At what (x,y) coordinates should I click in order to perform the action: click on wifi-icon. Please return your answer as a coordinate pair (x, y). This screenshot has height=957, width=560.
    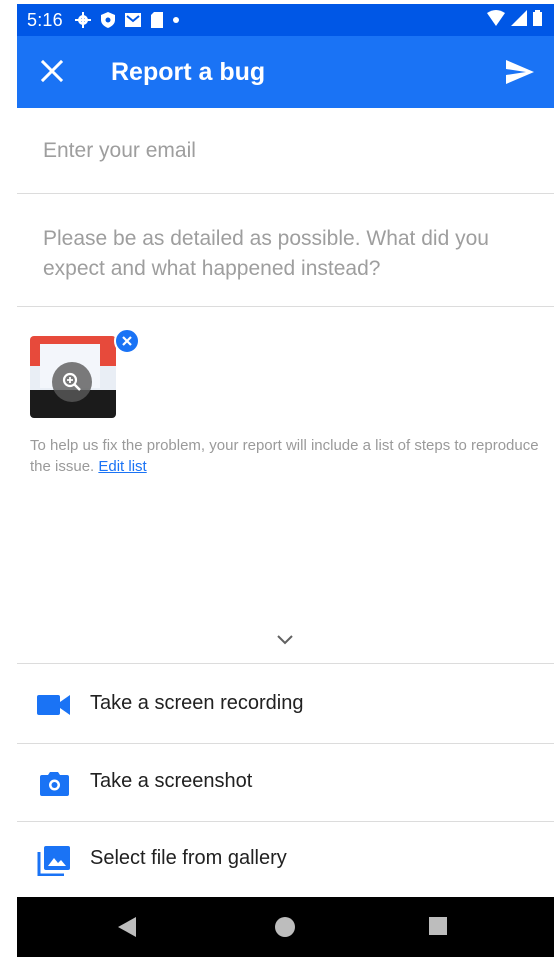
    Looking at the image, I should click on (496, 18).